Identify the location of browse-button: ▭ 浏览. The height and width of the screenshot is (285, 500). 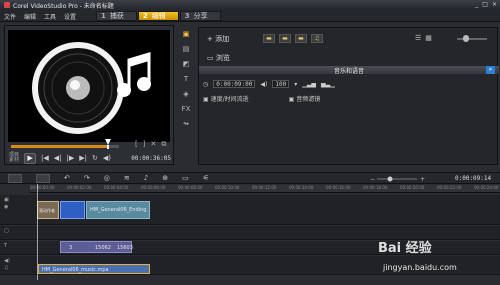
(218, 58).